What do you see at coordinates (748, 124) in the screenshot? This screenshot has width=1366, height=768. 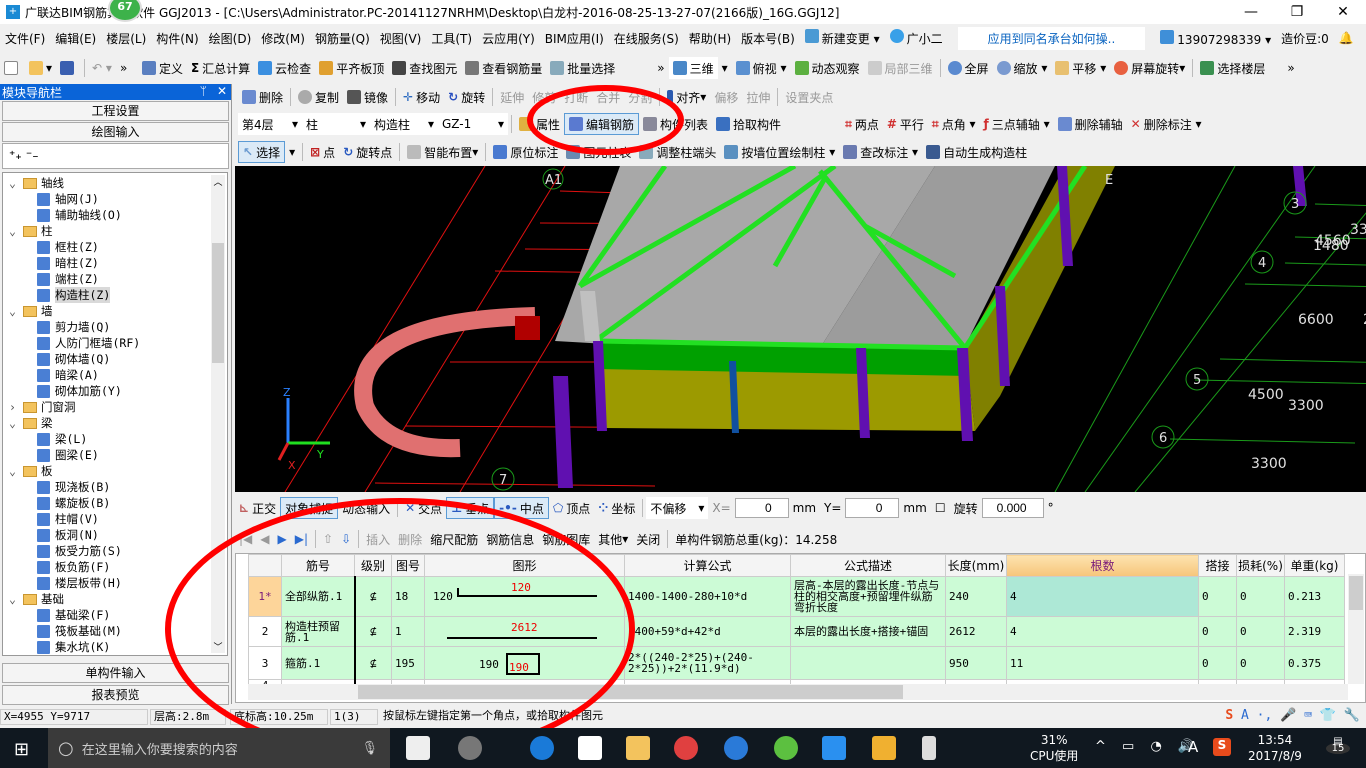 I see `pick-component-button: 拾取构件` at bounding box center [748, 124].